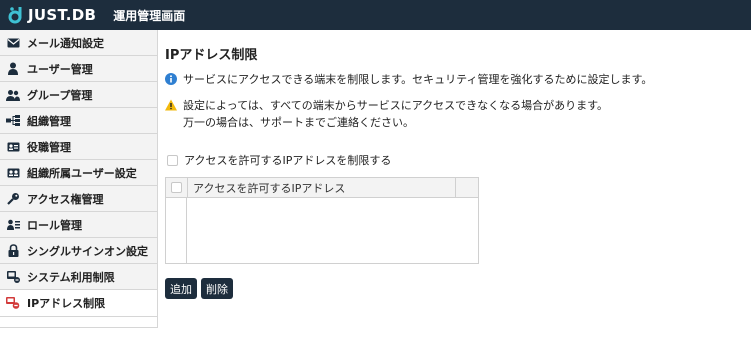 The width and height of the screenshot is (751, 340). What do you see at coordinates (66, 303) in the screenshot?
I see `sidebar-item-label: IPアドレス制限` at bounding box center [66, 303].